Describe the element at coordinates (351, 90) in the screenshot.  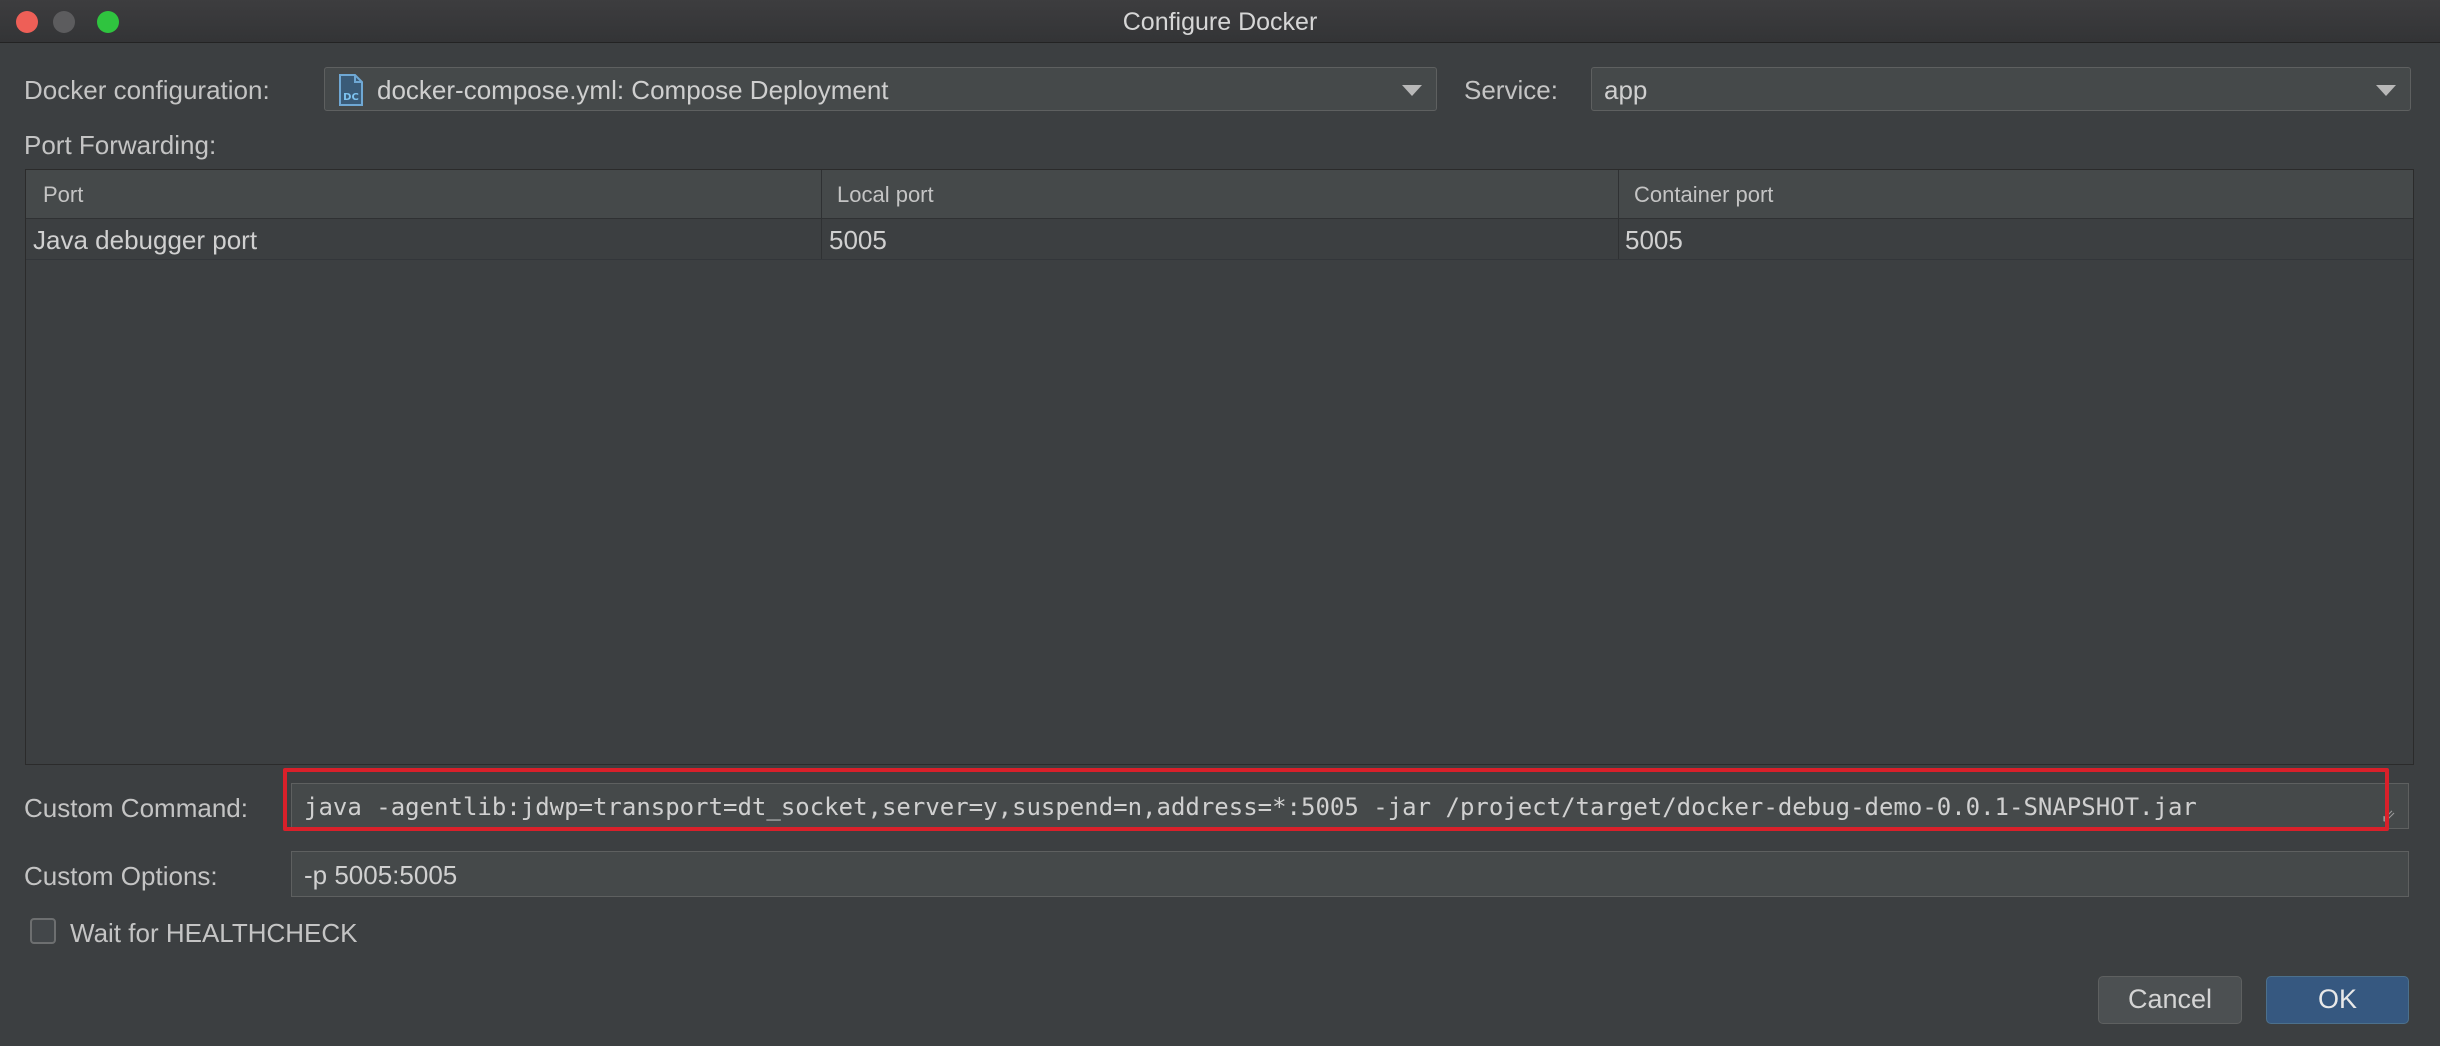
I see `docker-compose-icon: DC` at that location.